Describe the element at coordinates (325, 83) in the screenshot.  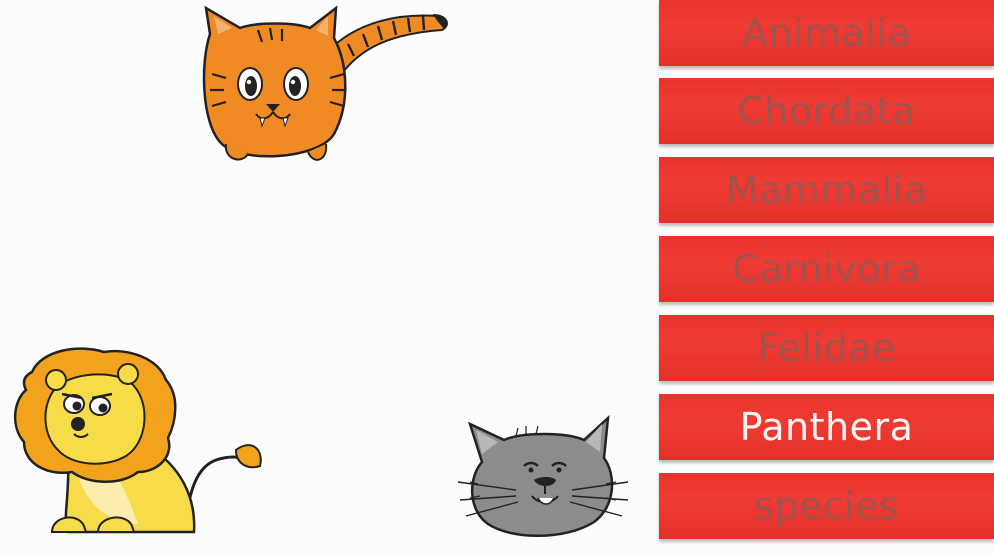
I see `tiger-cartoon` at that location.